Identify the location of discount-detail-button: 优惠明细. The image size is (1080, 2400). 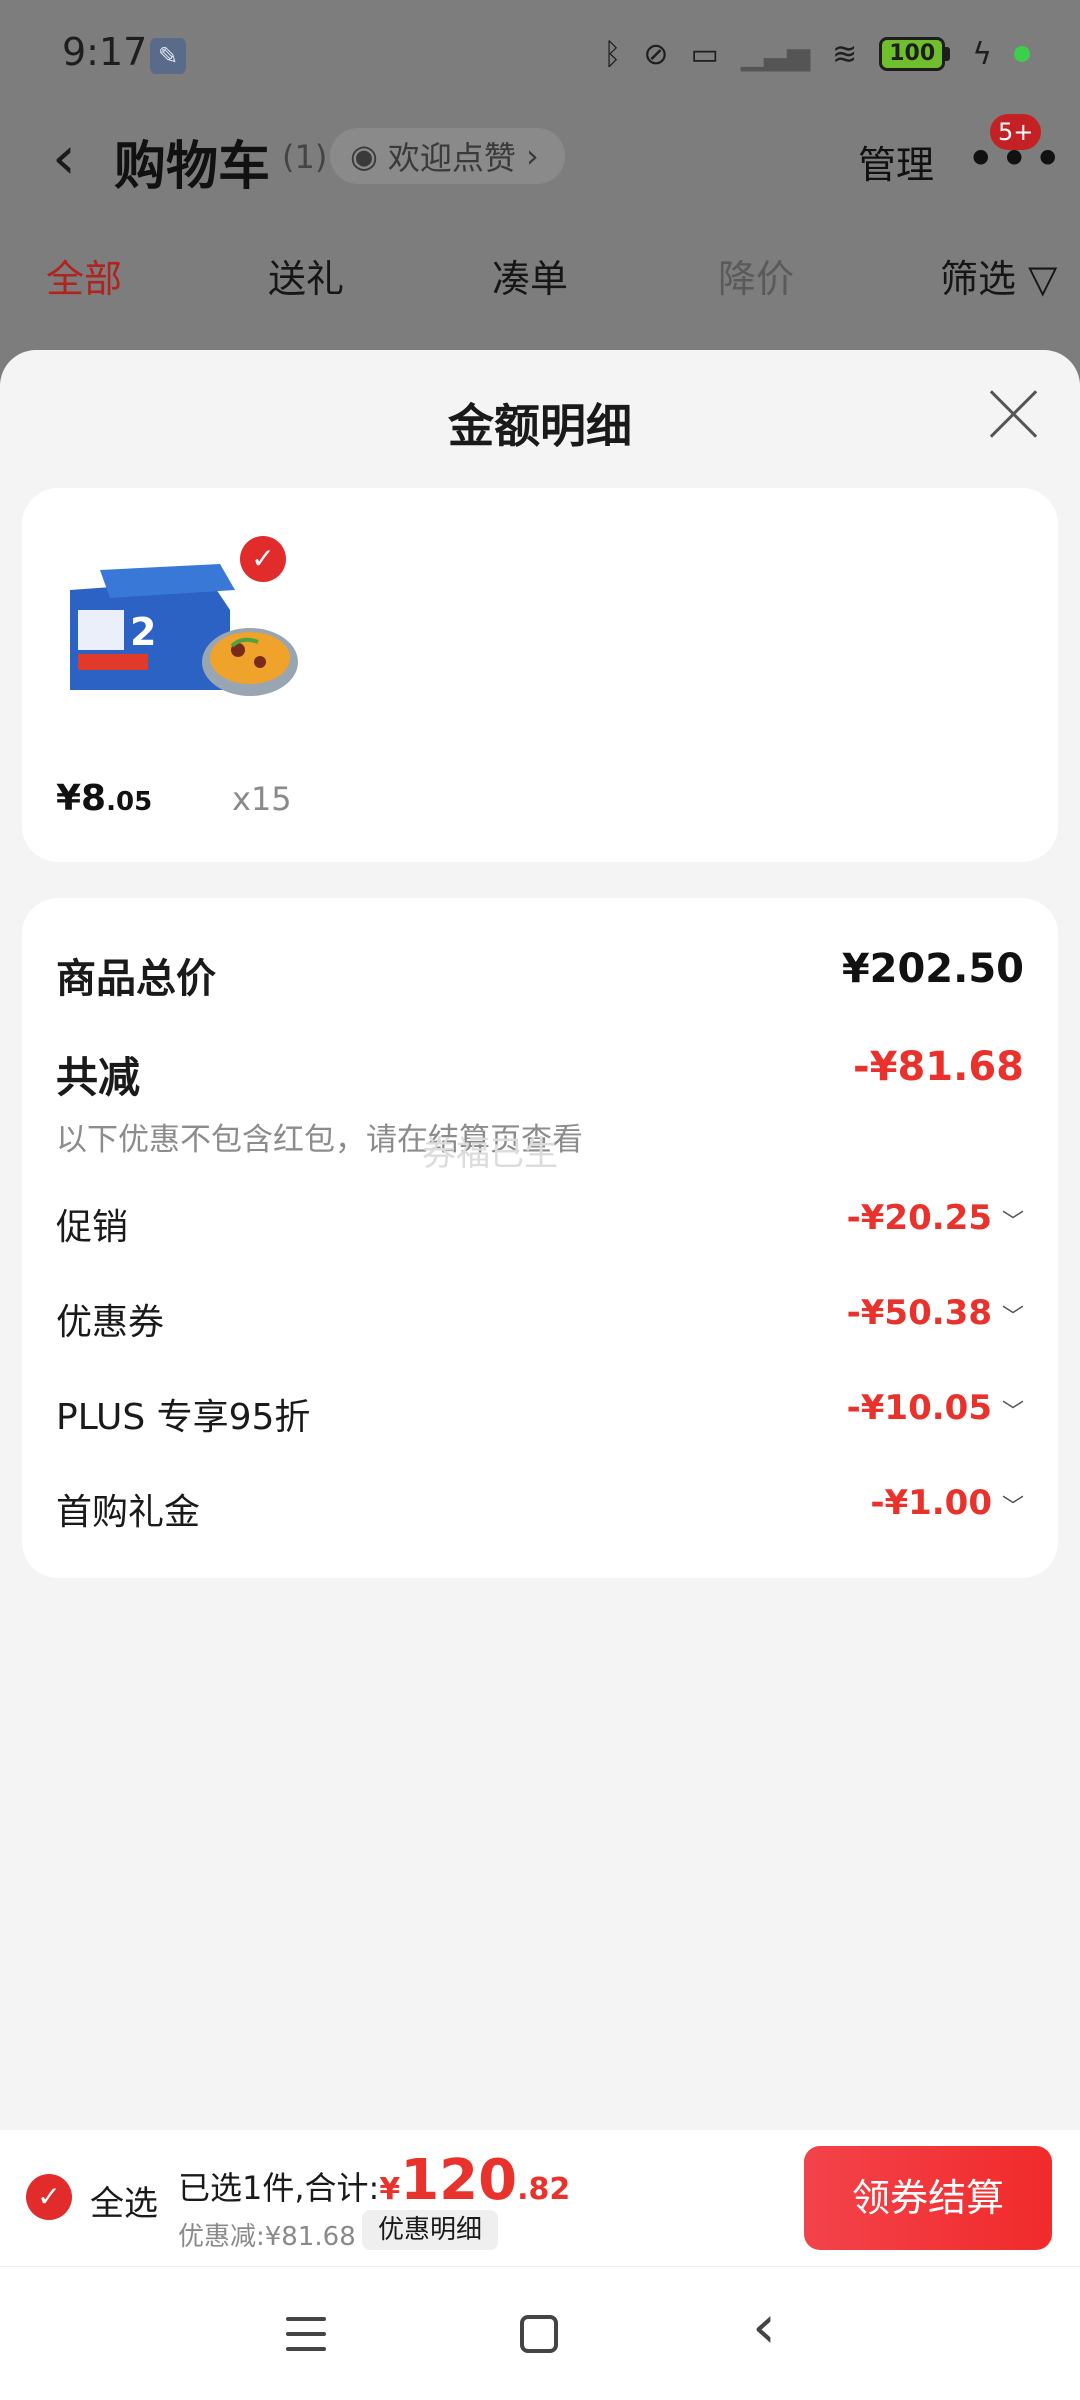
(430, 2230).